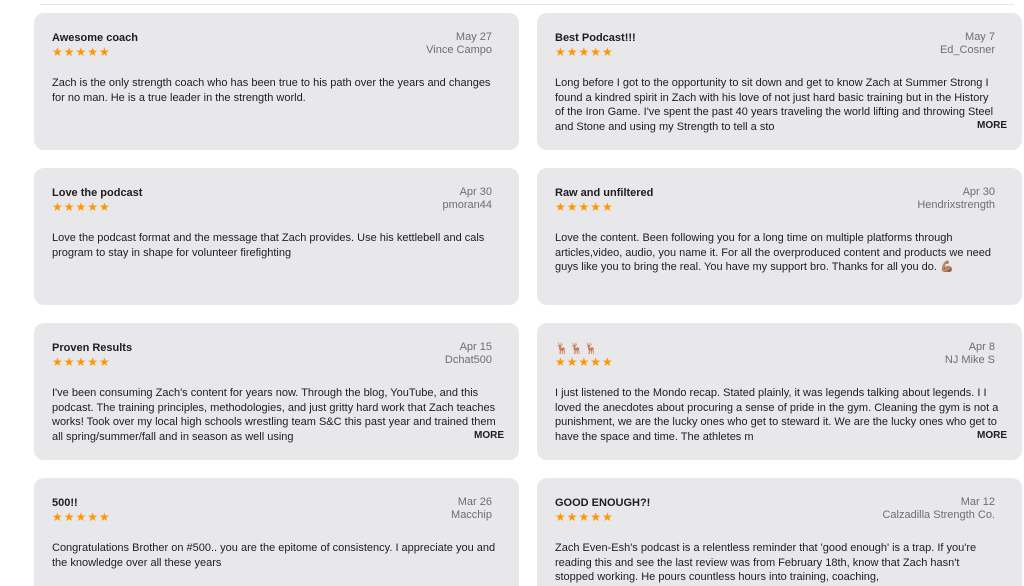 This screenshot has width=1024, height=586. What do you see at coordinates (65, 503) in the screenshot?
I see `review-title: 500!!` at bounding box center [65, 503].